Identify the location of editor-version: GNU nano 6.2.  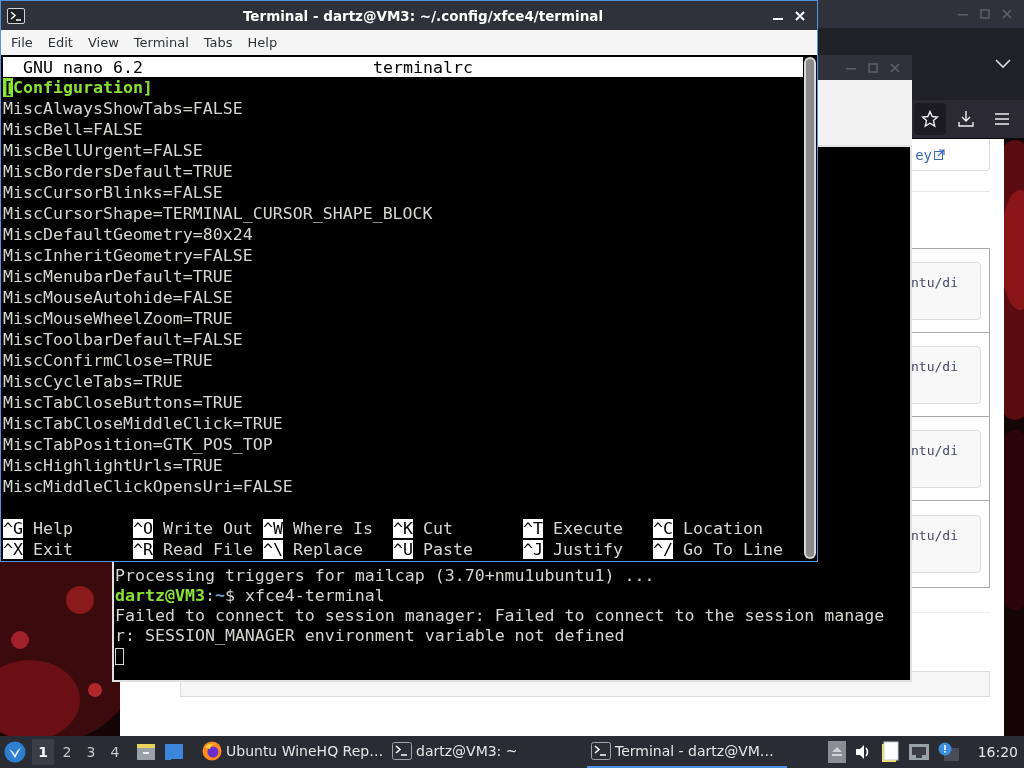
(82, 67).